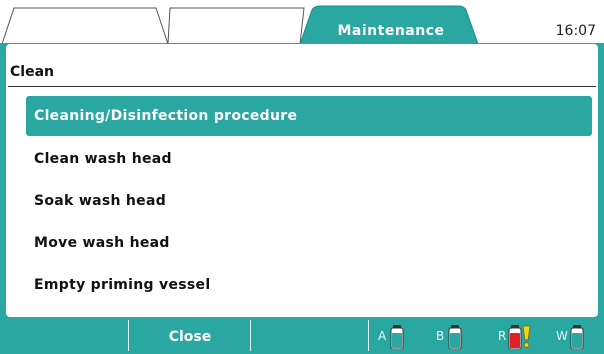  I want to click on tab-bar: Maintenance 16:07, so click(302, 22).